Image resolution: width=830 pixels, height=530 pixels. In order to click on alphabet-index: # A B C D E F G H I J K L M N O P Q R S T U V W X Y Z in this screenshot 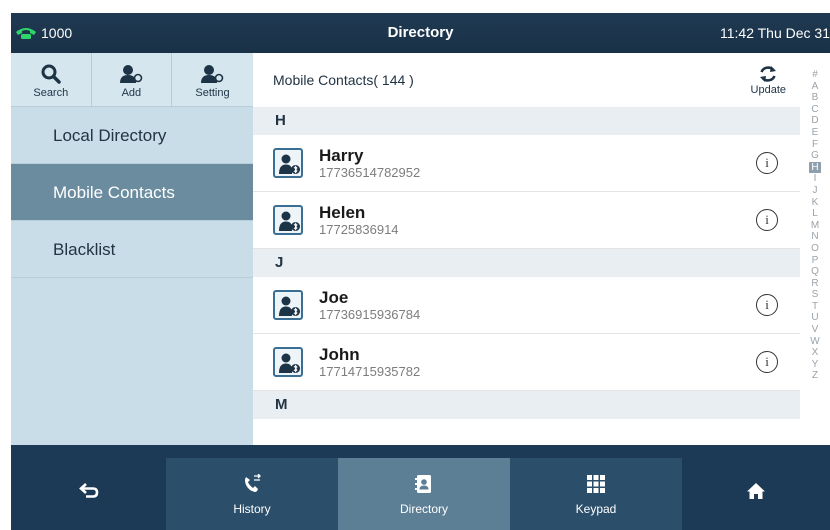, I will do `click(815, 249)`.